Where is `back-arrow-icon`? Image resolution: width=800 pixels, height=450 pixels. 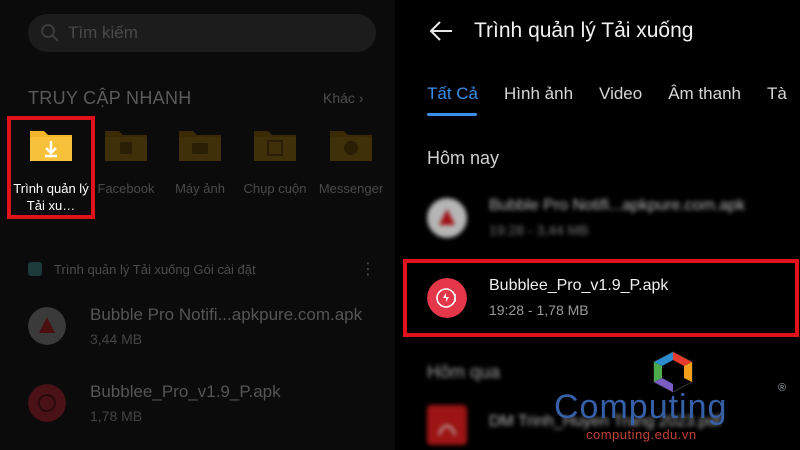
back-arrow-icon is located at coordinates (441, 31).